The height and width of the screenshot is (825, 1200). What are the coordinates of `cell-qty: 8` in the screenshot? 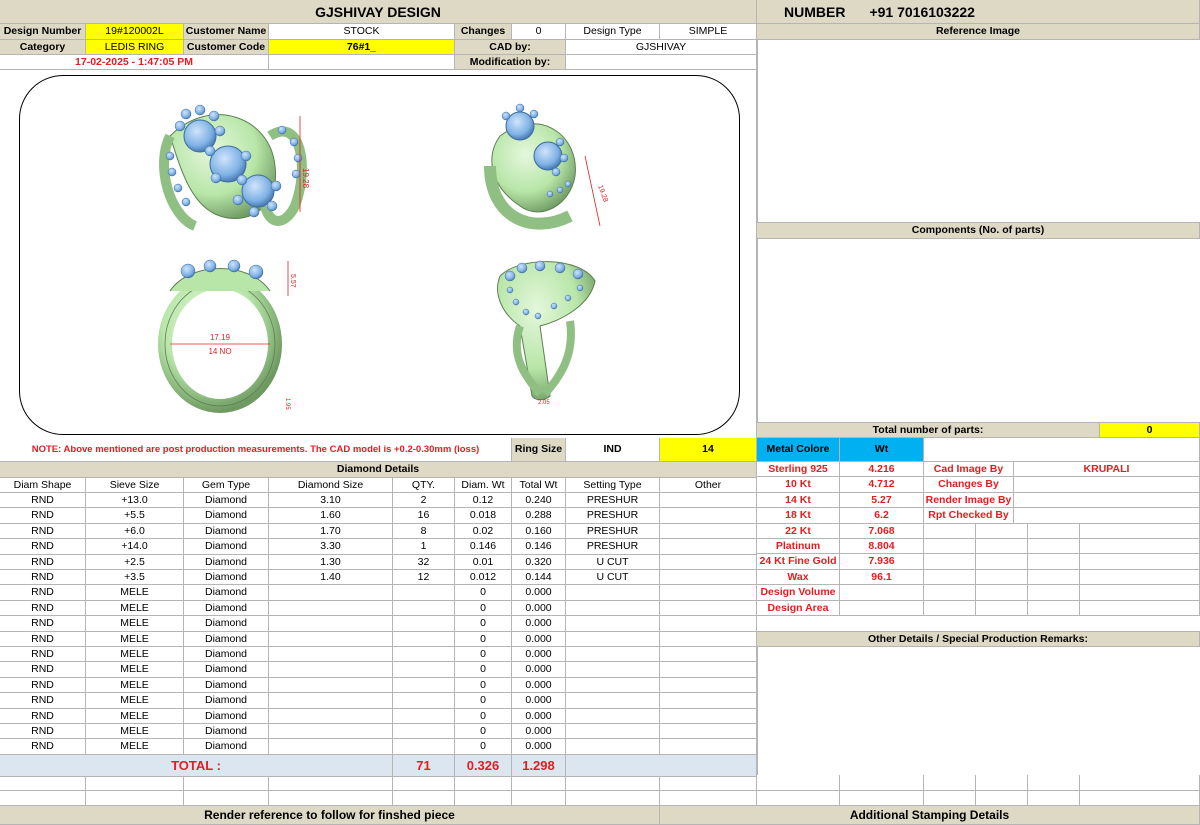 It's located at (424, 531).